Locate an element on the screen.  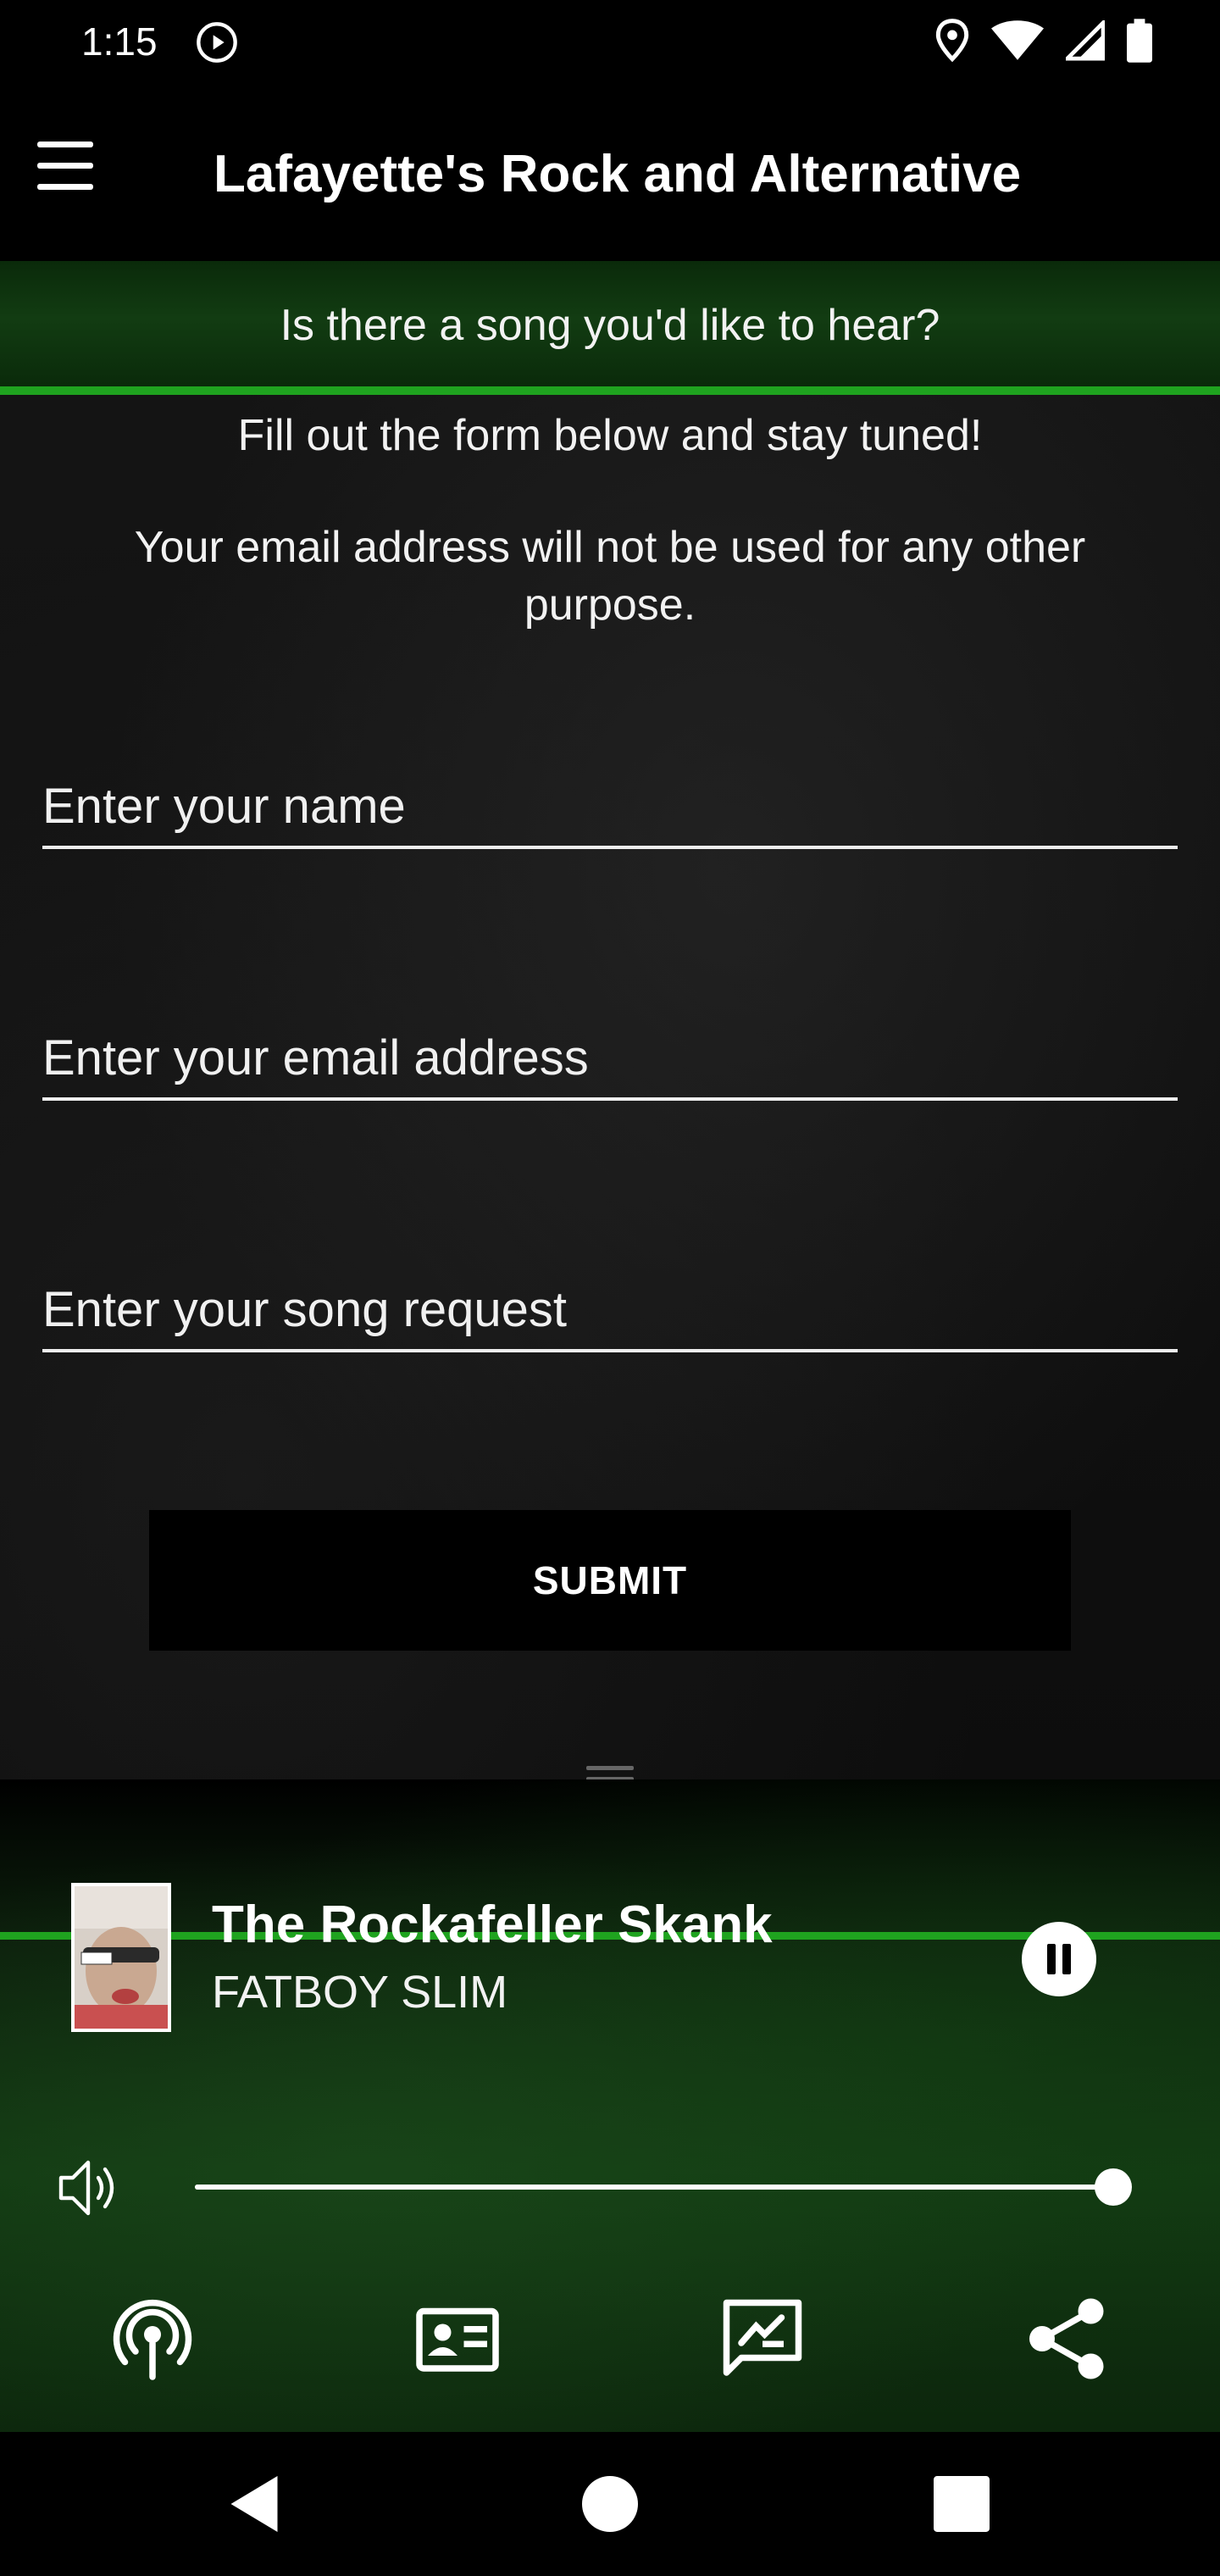
app-title: Lafayette's Rock and Alternative is located at coordinates (618, 174).